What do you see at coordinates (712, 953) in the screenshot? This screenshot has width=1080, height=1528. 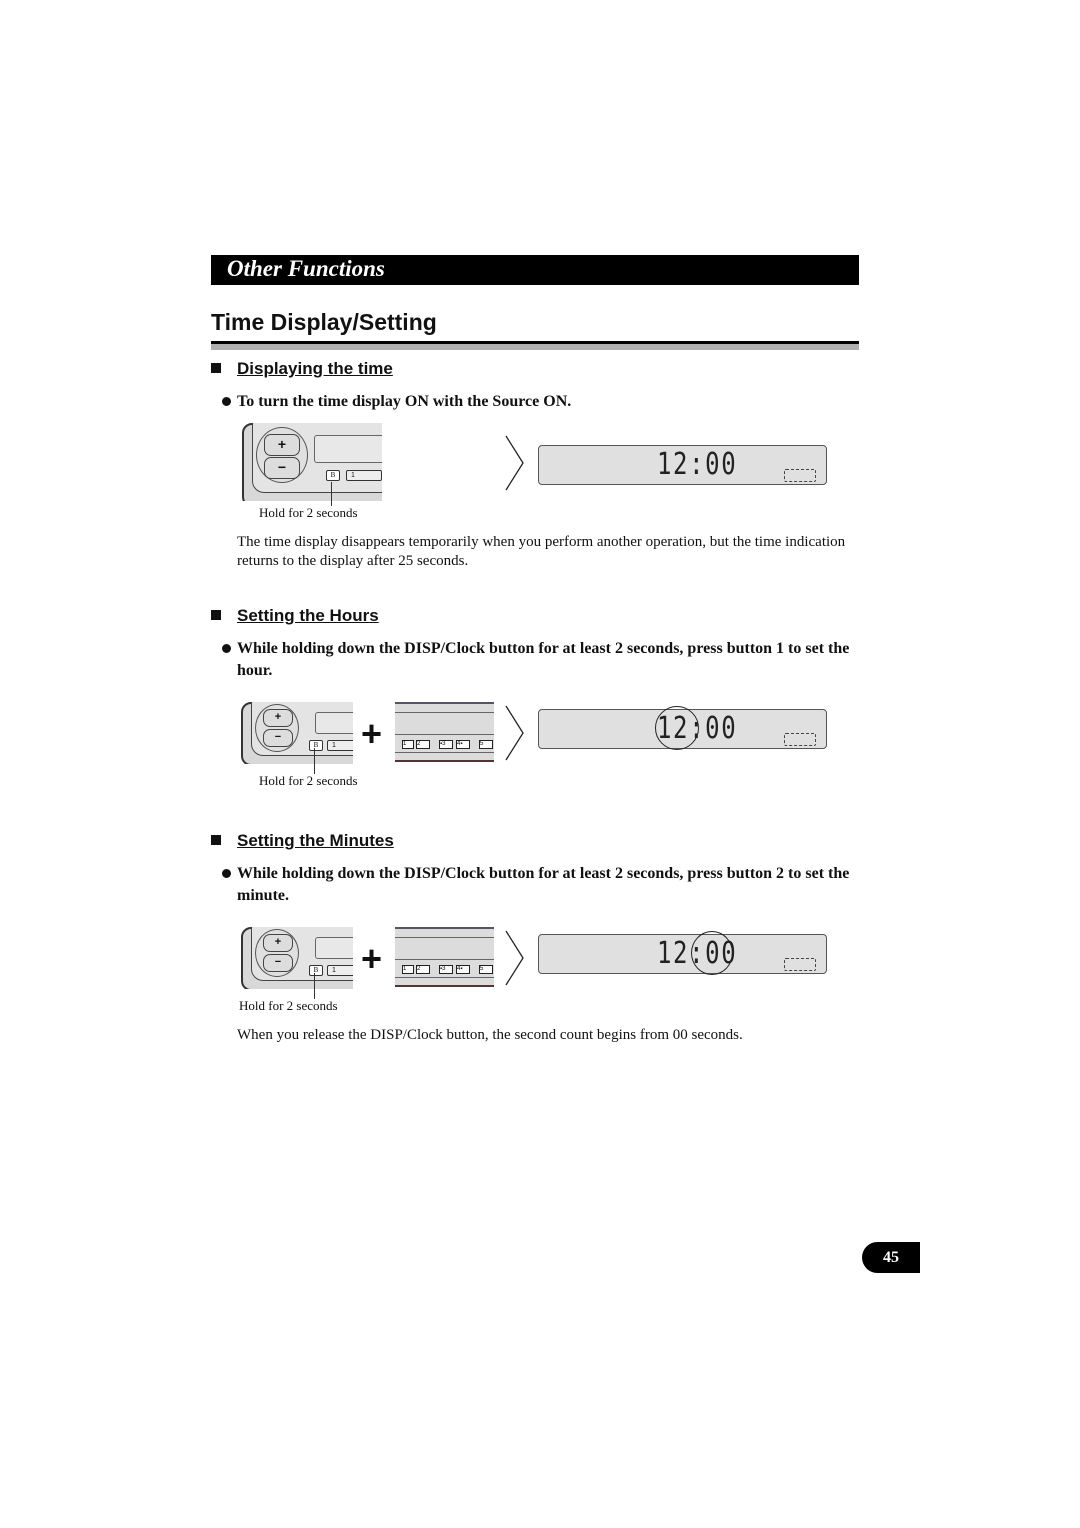 I see `minutes-highlight-circle` at bounding box center [712, 953].